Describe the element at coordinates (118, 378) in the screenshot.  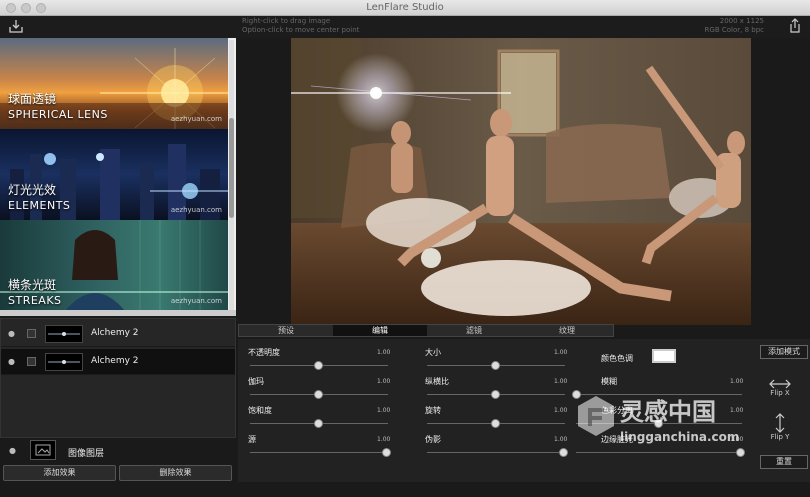
I see `effect-layers-panel: ● Alchemy 2 ● Alchemy 2` at that location.